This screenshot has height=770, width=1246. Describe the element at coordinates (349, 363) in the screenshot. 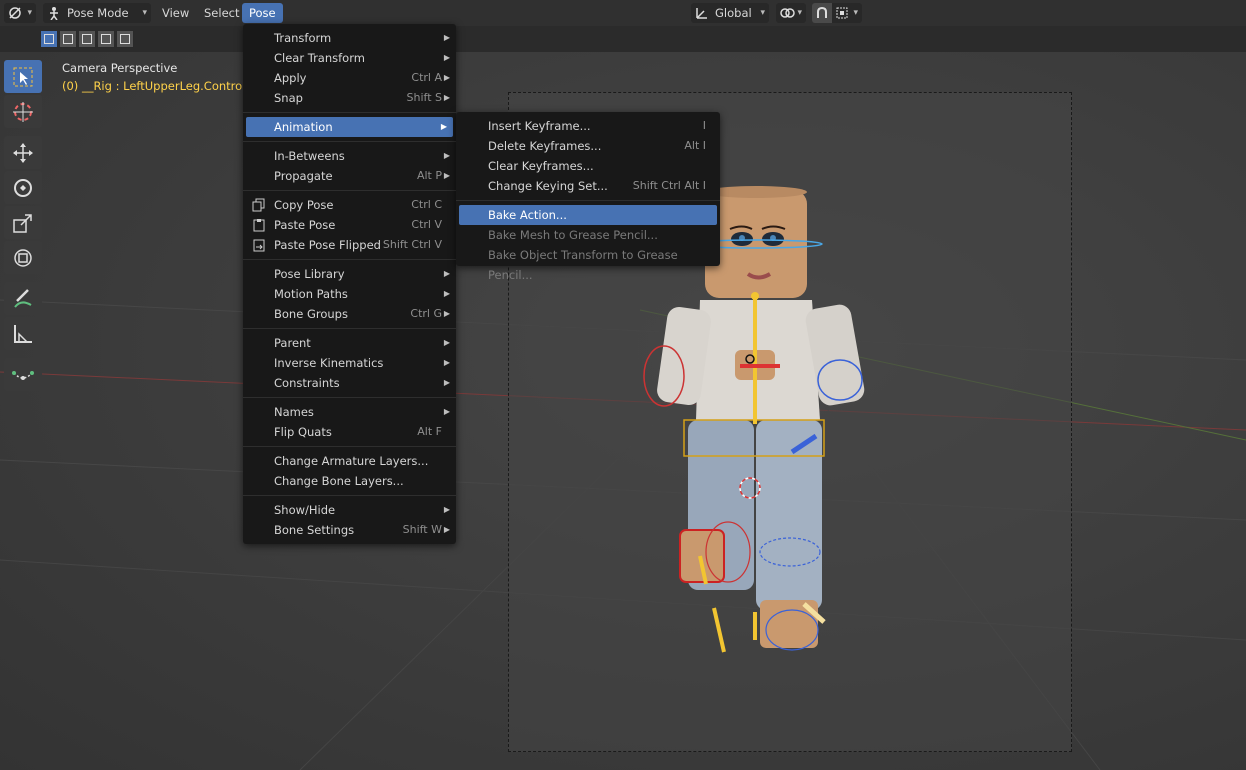

I see `menu-item-inverse-kinematics: Inverse Kinematics ▶` at that location.